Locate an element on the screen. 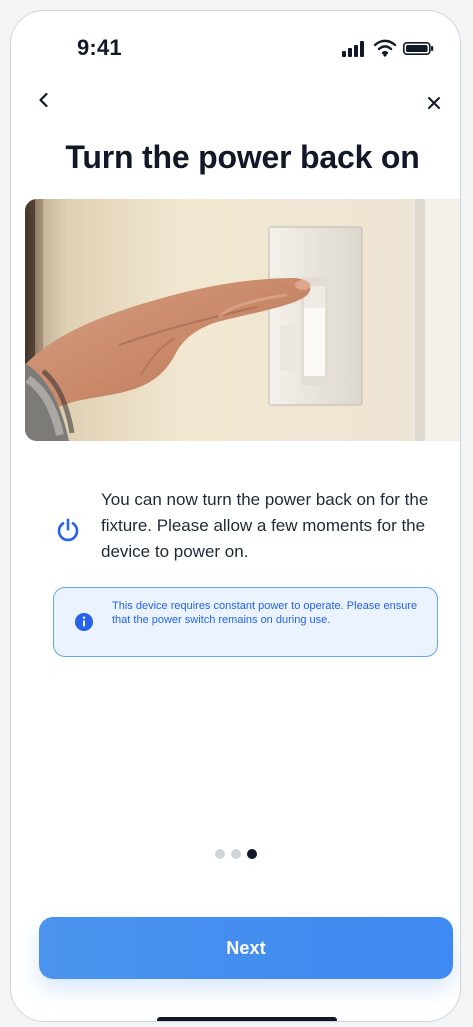 This screenshot has height=1027, width=473. power-icon is located at coordinates (68, 530).